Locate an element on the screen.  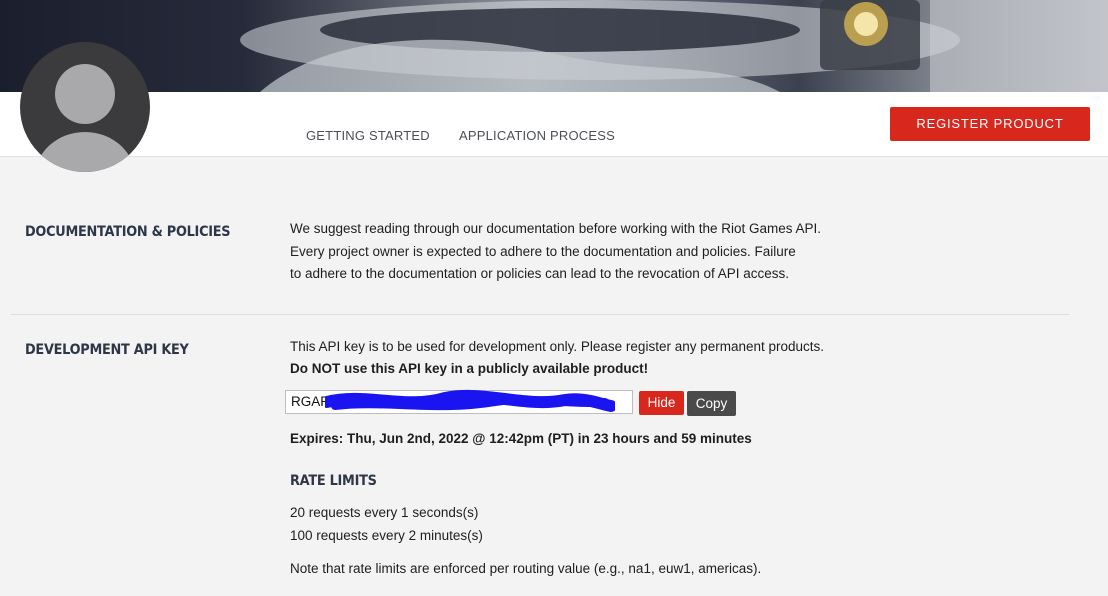
nav-application-process: APPLICATION PROCESS is located at coordinates (537, 135).